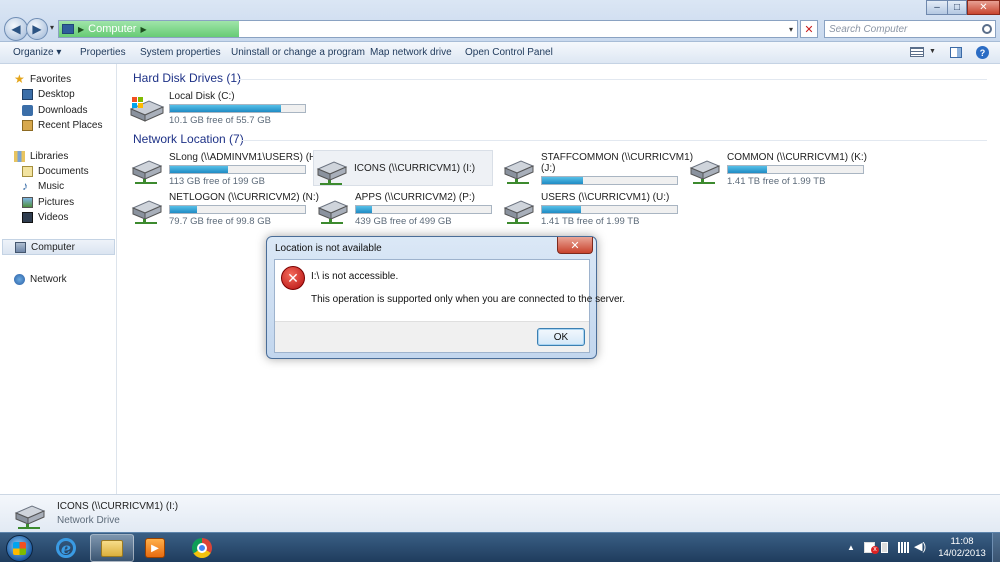  Describe the element at coordinates (51, 186) in the screenshot. I see `nav-music-label: Music` at that location.